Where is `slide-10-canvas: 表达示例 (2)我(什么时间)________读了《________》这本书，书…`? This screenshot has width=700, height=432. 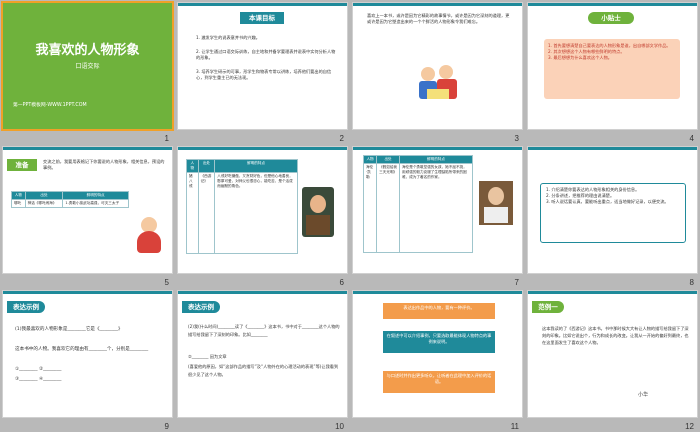 slide-10-canvas: 表达示例 (2)我(什么时间)________读了《________》这本书，书… is located at coordinates (262, 354).